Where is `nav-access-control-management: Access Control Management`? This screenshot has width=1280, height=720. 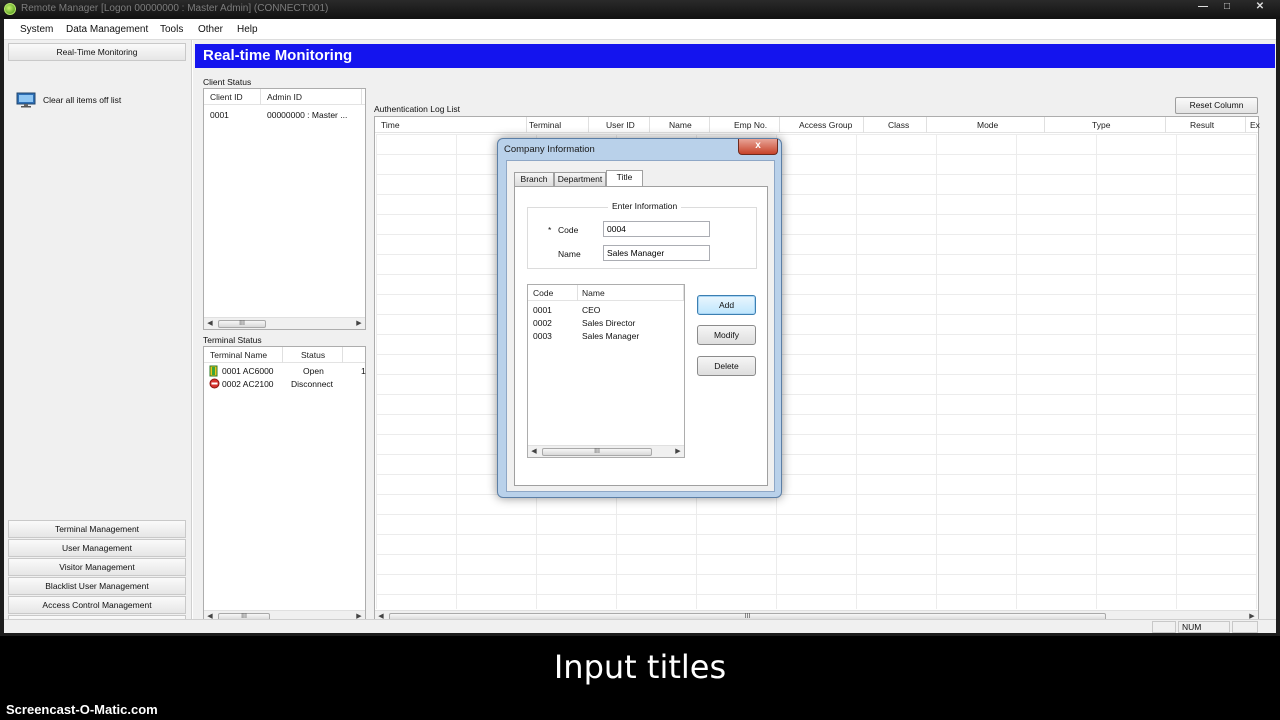 nav-access-control-management: Access Control Management is located at coordinates (97, 605).